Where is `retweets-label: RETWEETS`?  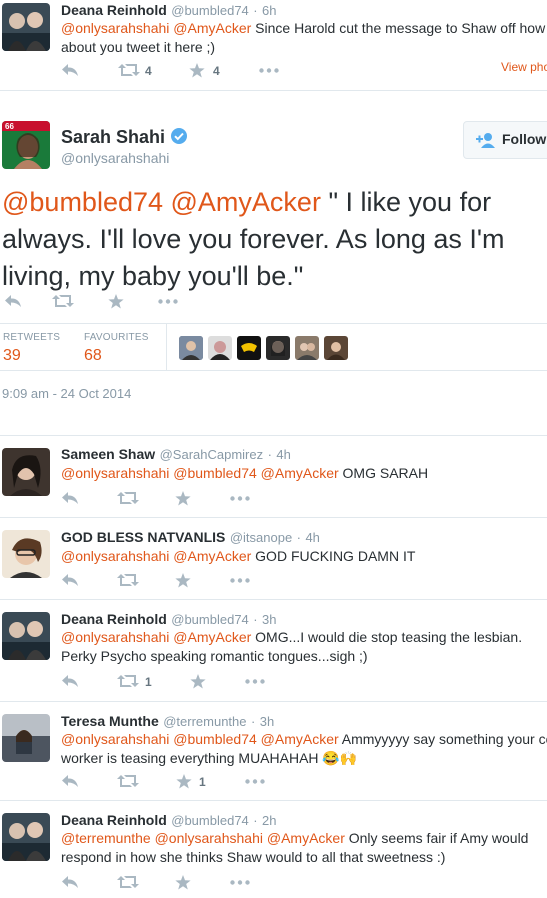
retweets-label: RETWEETS is located at coordinates (32, 337).